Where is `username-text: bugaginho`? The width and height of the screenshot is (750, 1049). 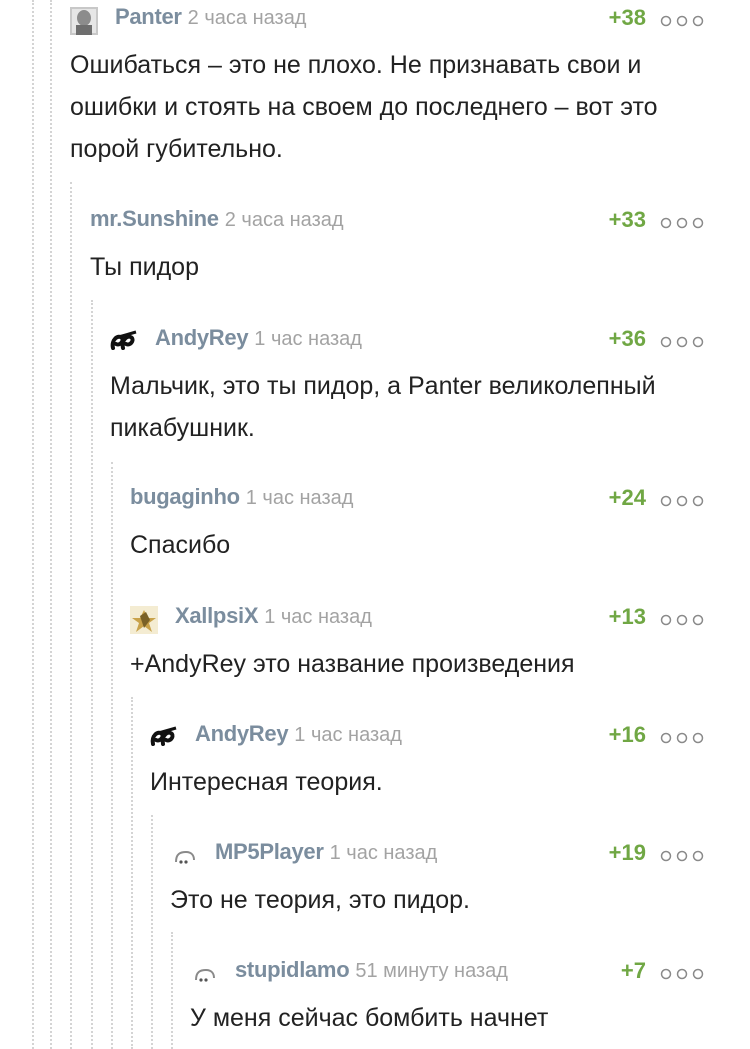
username-text: bugaginho is located at coordinates (185, 496).